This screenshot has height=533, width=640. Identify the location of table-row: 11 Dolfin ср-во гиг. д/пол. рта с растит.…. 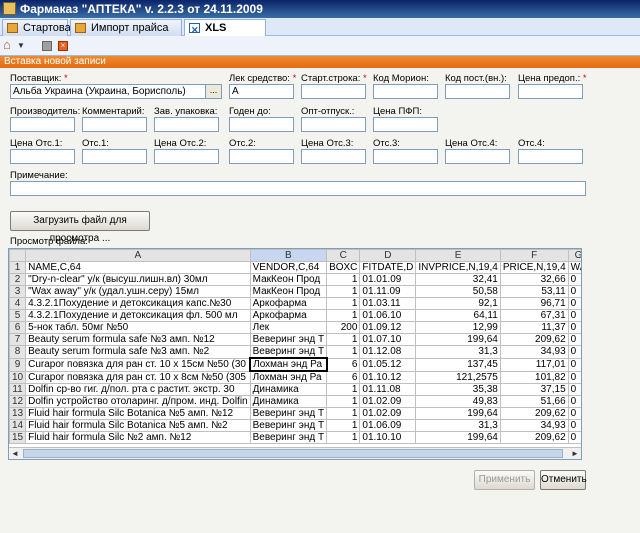
(295, 389).